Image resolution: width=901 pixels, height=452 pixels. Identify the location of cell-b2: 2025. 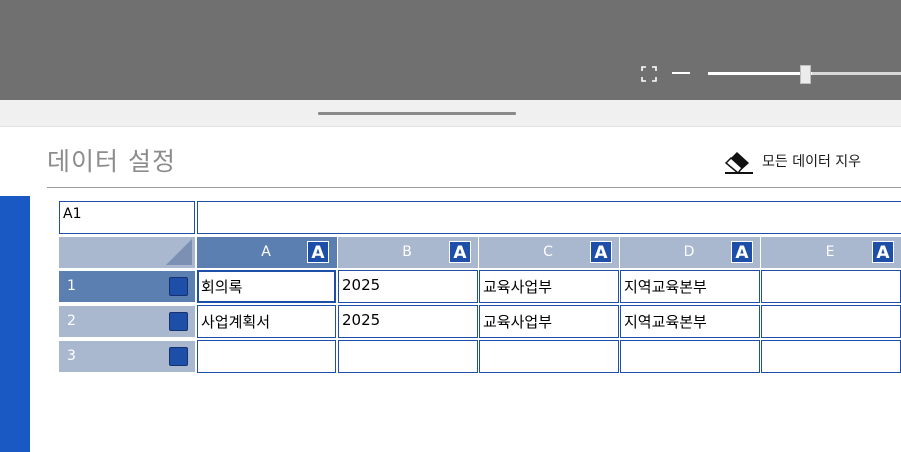
(408, 321).